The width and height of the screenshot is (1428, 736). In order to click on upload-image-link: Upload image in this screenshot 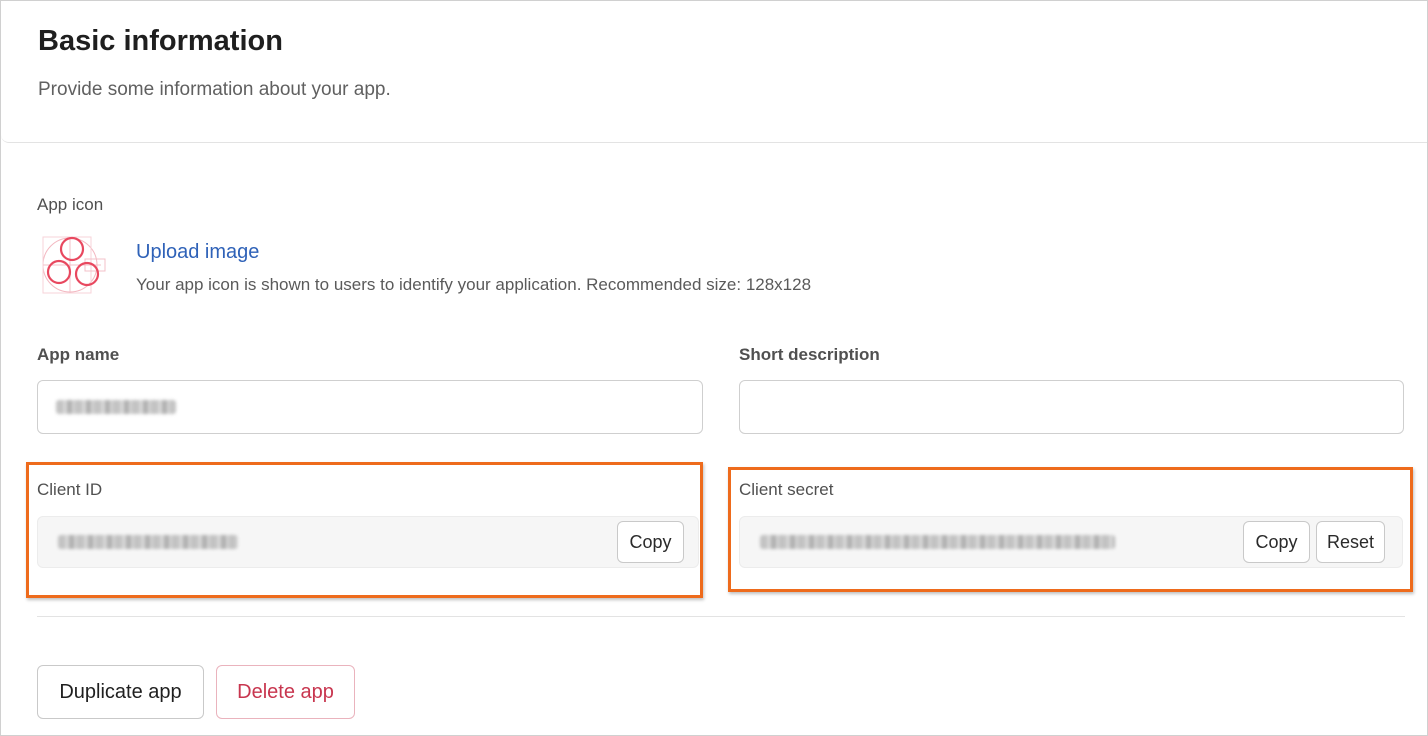, I will do `click(197, 252)`.